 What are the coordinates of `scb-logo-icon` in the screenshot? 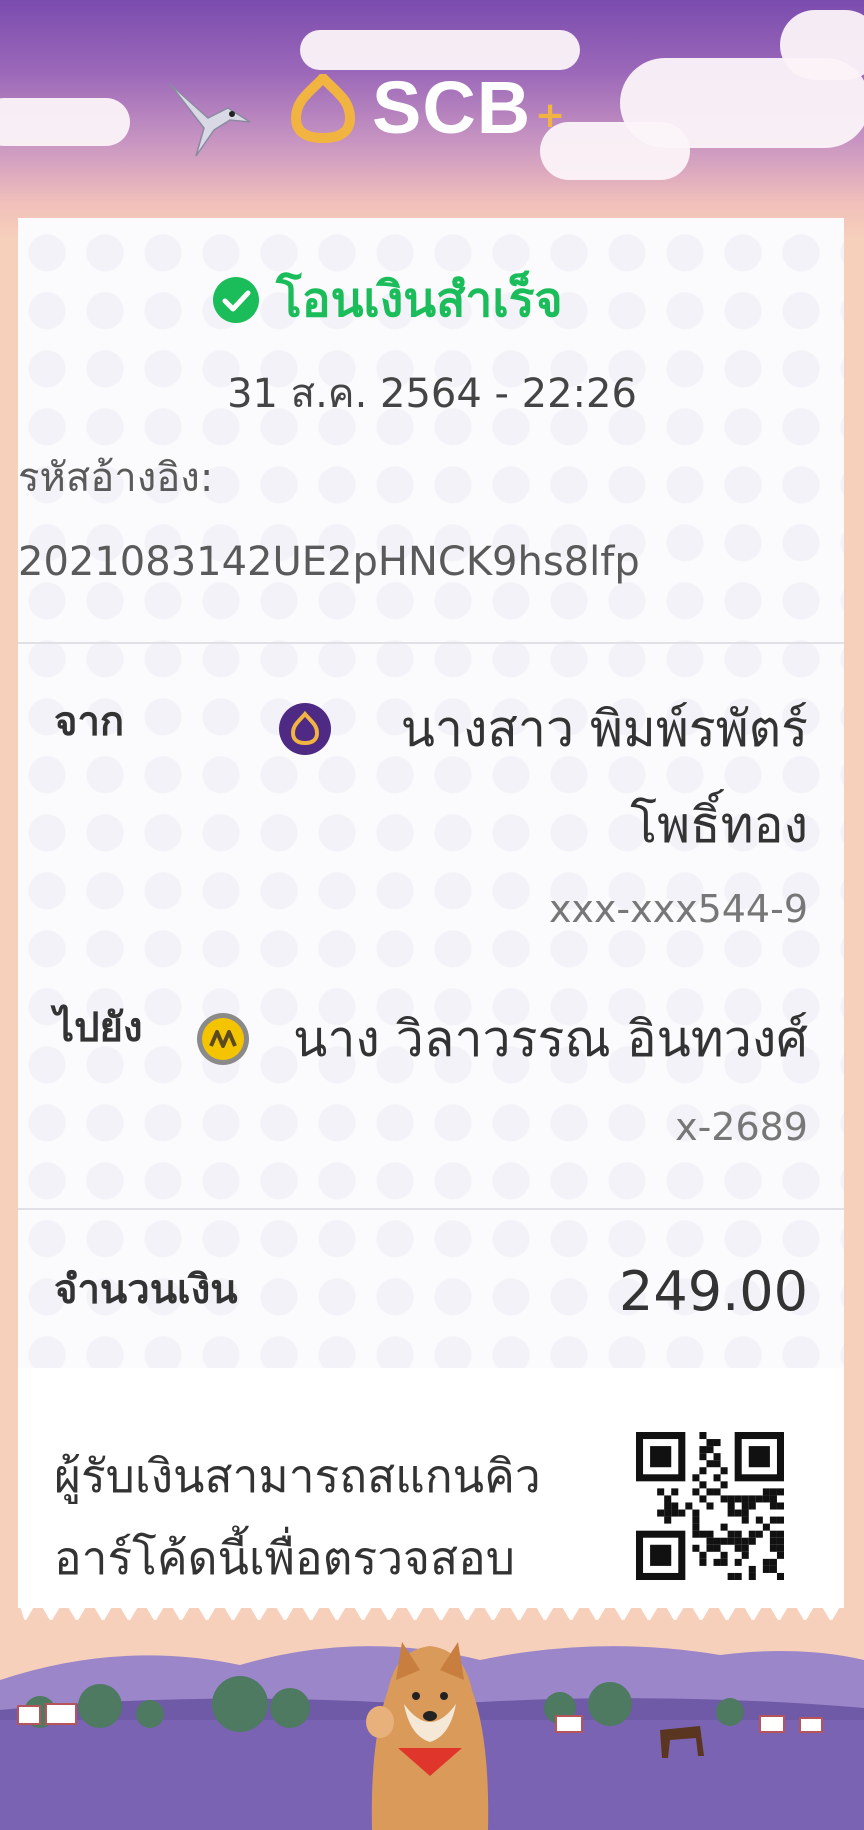 It's located at (323, 108).